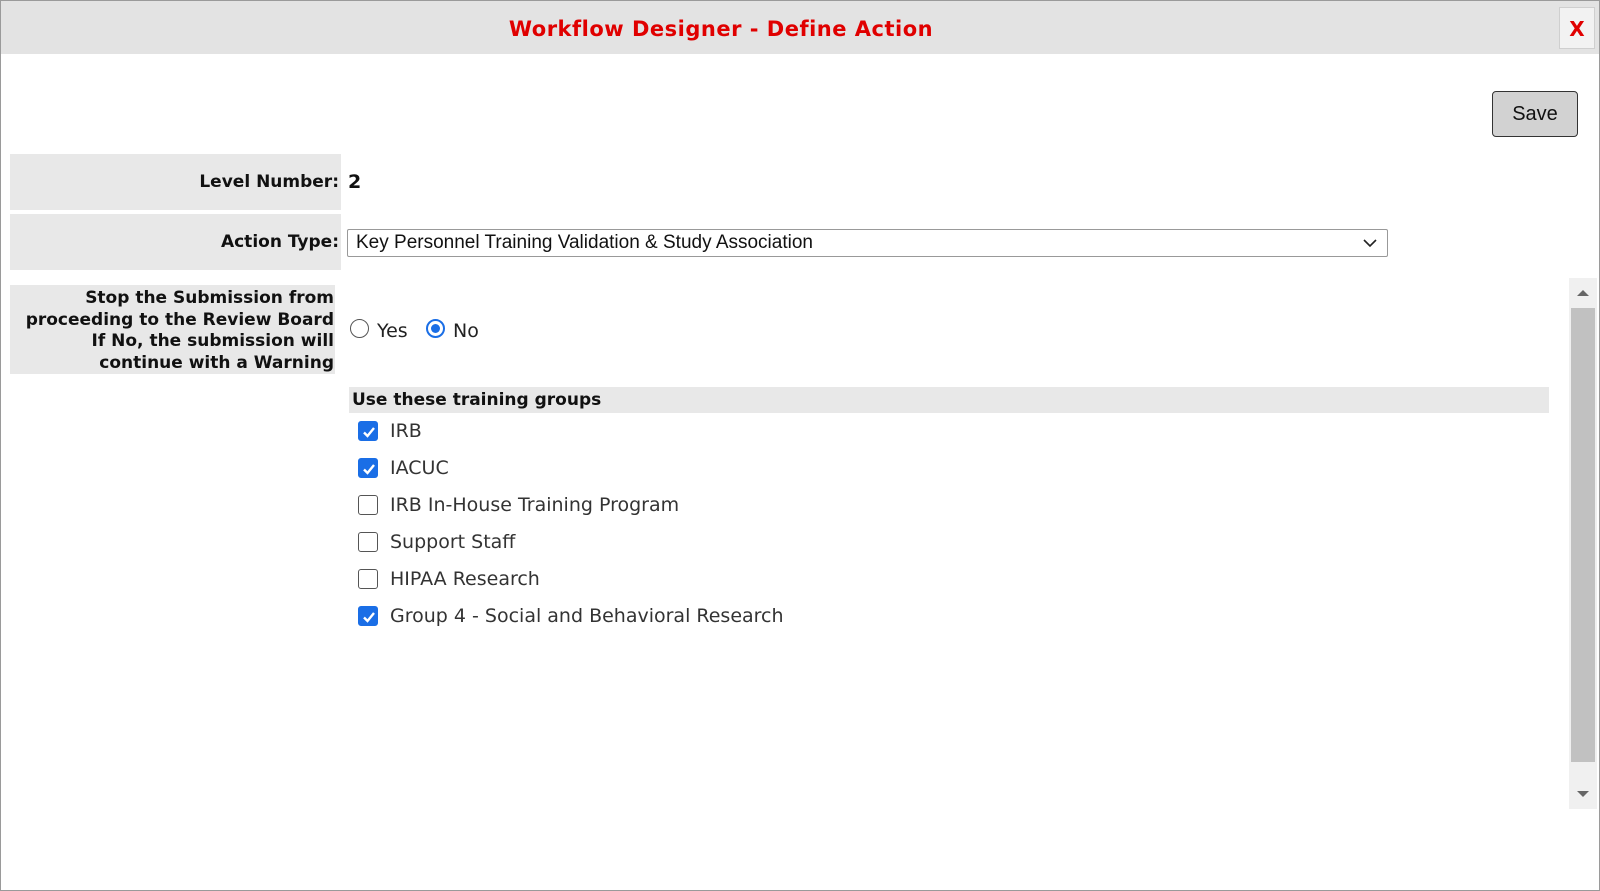 Image resolution: width=1600 pixels, height=891 pixels. What do you see at coordinates (419, 468) in the screenshot?
I see `checkbox-label: IACUC` at bounding box center [419, 468].